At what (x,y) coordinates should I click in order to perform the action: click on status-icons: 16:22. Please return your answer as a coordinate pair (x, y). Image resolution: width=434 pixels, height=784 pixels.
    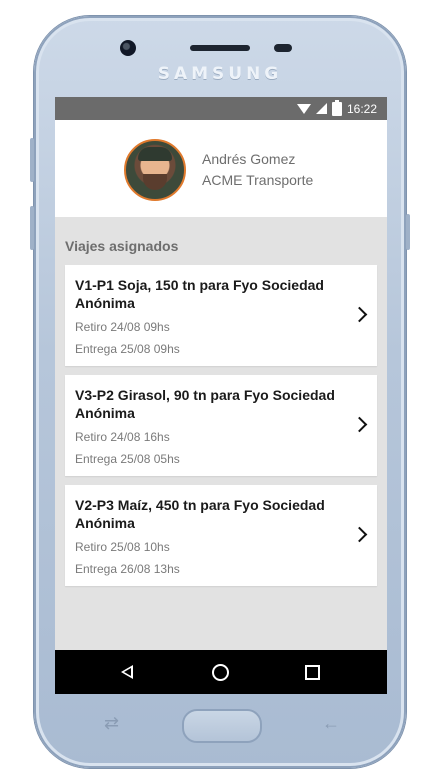
    Looking at the image, I should click on (336, 108).